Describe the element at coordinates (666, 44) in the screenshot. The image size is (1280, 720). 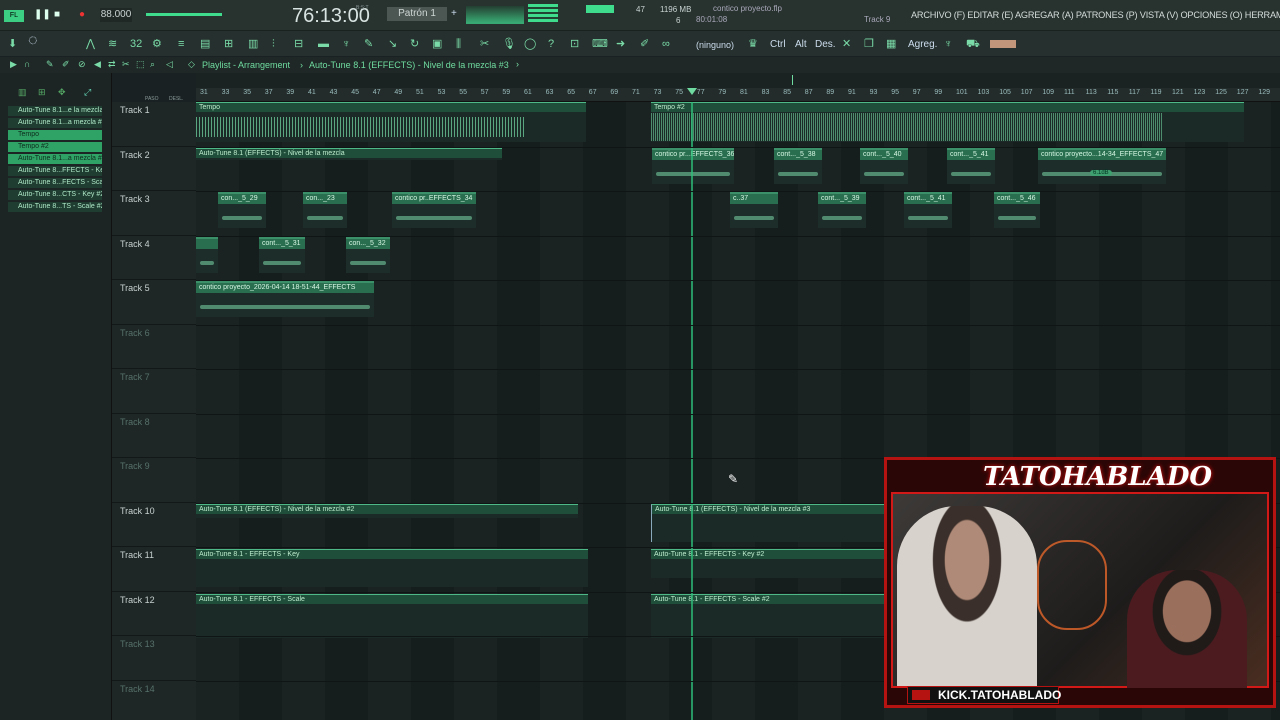
I see `link-icon: ∞` at that location.